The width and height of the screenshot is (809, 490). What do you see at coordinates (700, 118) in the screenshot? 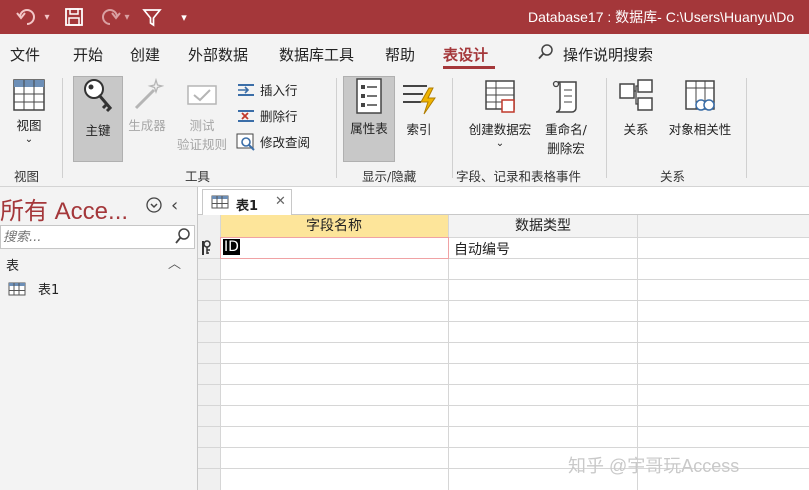
I see `object-dependencies-button: 对象相关性` at bounding box center [700, 118].